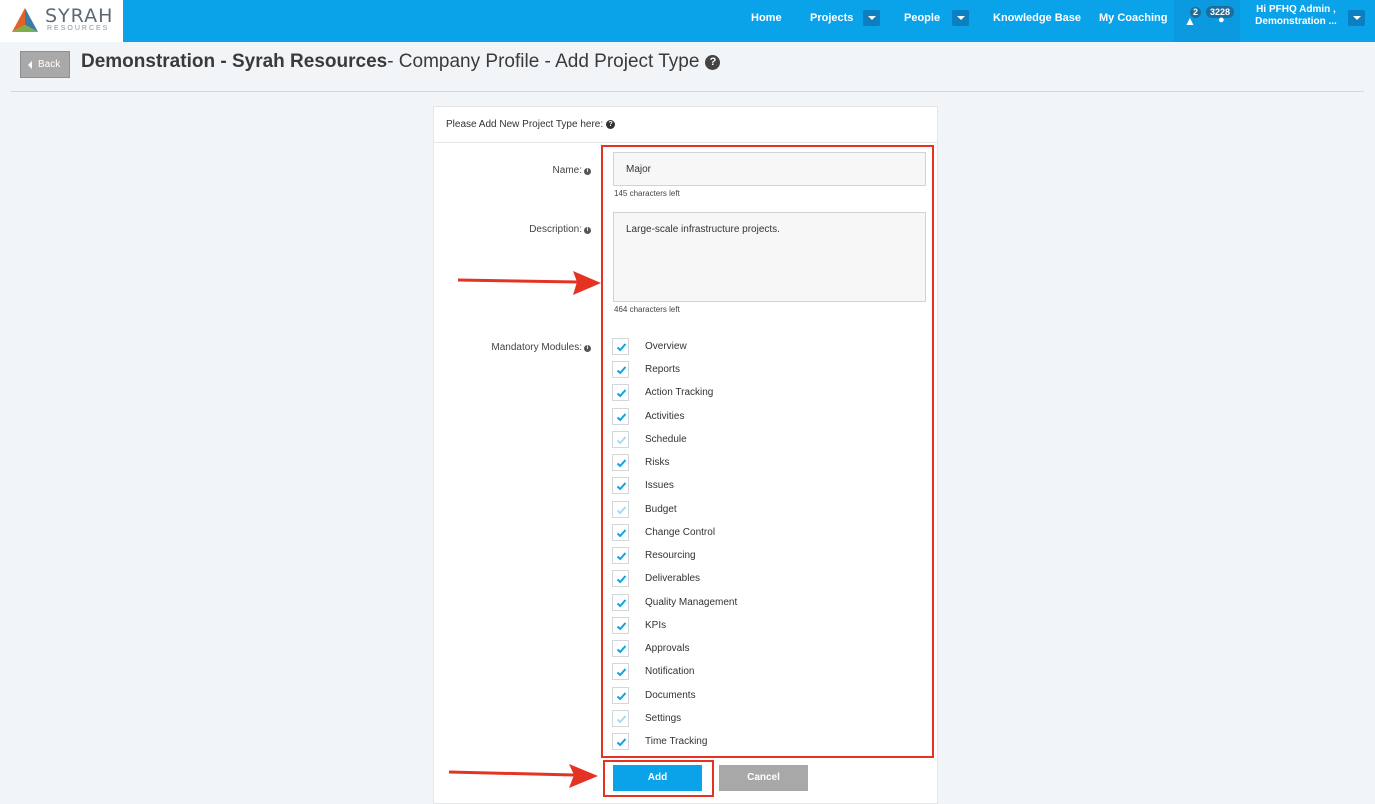 This screenshot has height=804, width=1375. Describe the element at coordinates (831, 18) in the screenshot. I see `nav-projects: Projects` at that location.